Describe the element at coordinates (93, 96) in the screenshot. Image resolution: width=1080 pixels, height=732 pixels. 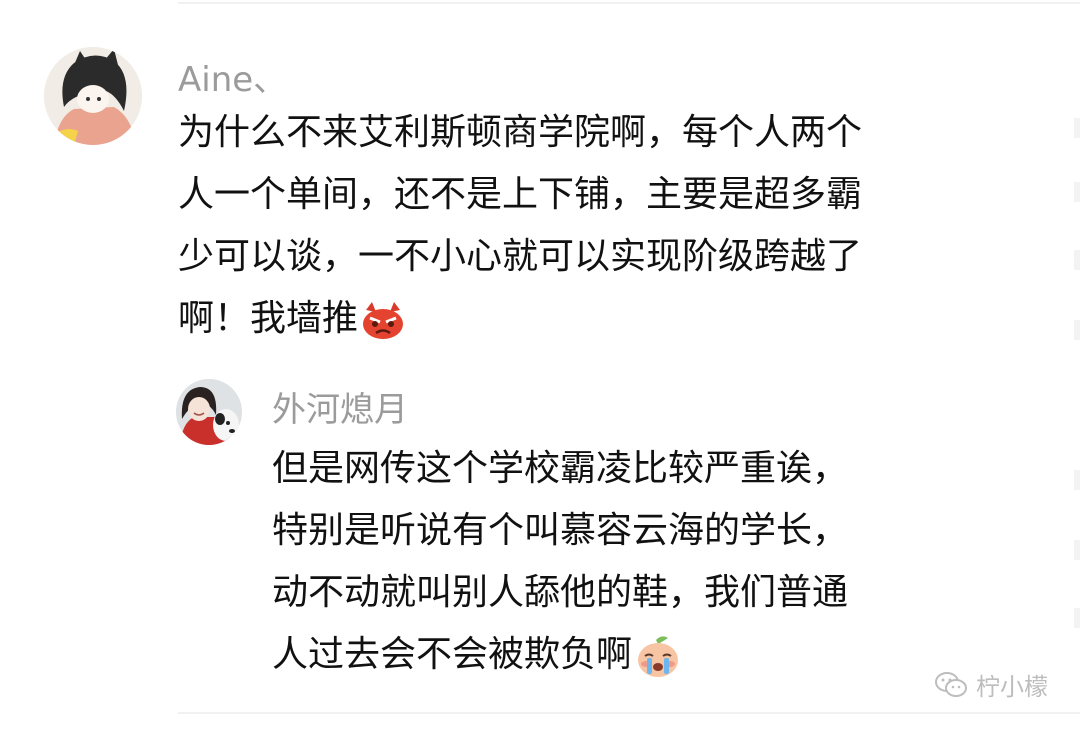
I see `avatar` at that location.